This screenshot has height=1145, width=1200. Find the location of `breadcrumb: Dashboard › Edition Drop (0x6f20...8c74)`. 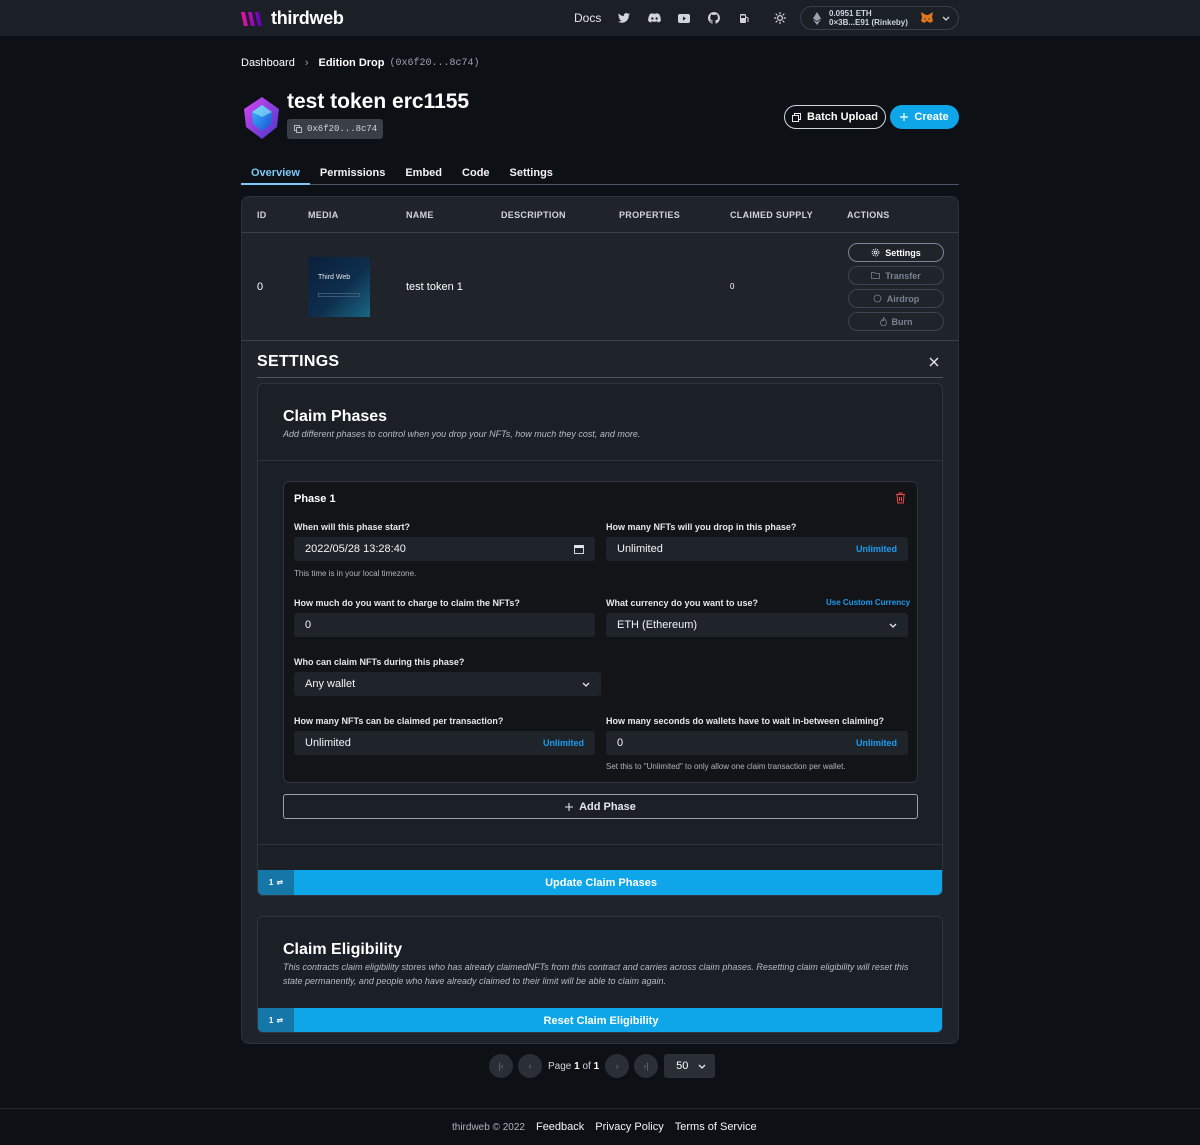

breadcrumb: Dashboard › Edition Drop (0x6f20...8c74) is located at coordinates (360, 63).